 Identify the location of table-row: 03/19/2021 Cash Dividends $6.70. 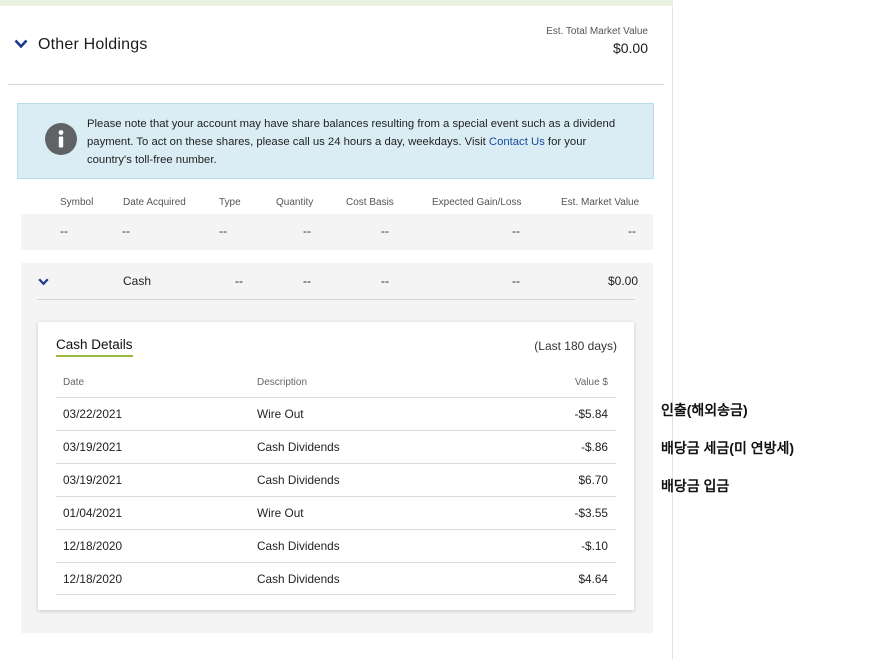
(336, 479).